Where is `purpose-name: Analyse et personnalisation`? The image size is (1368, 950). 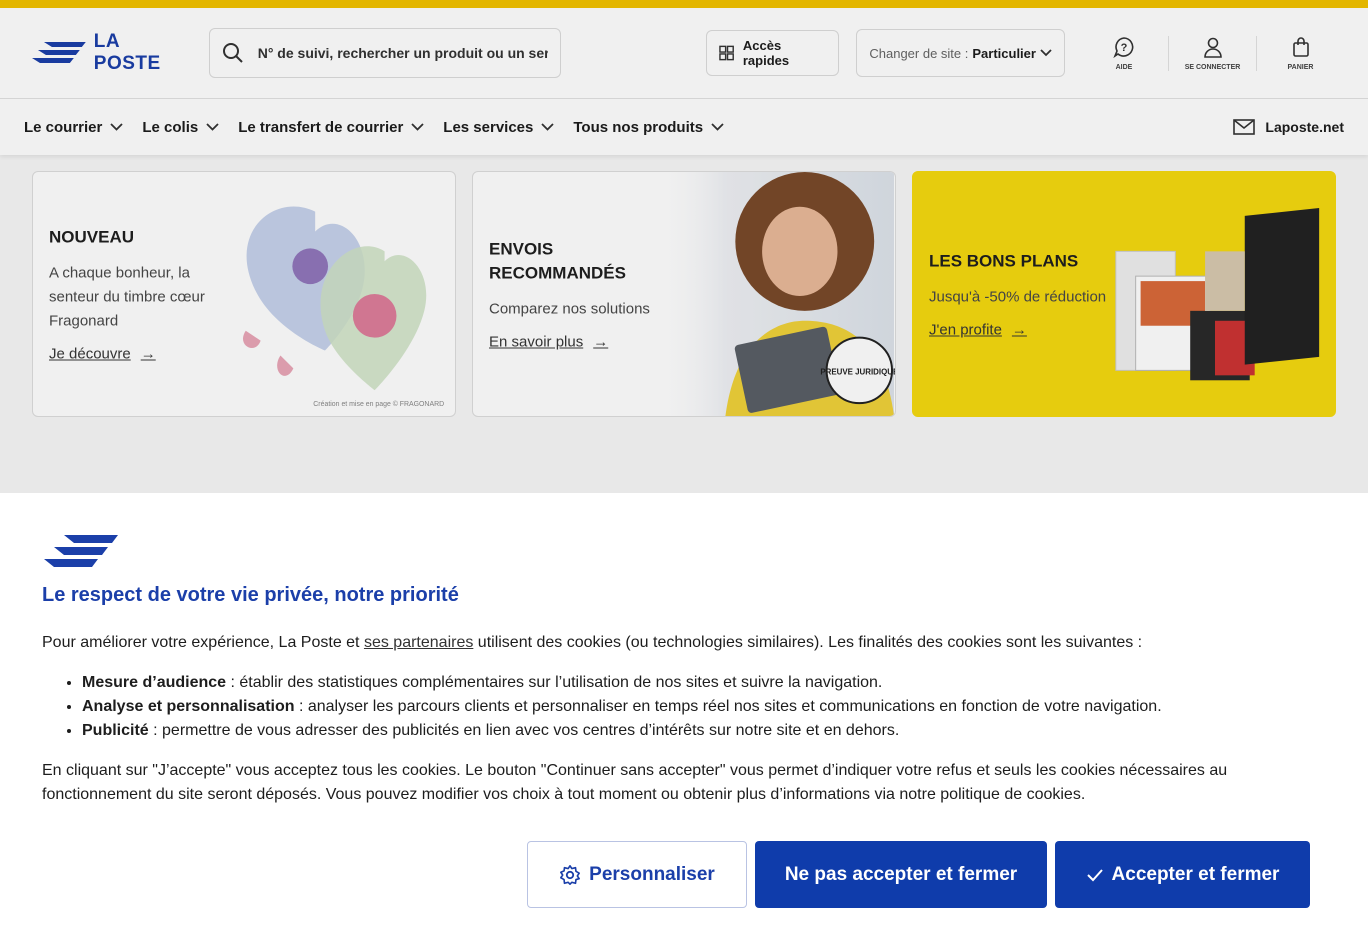
purpose-name: Analyse et personnalisation is located at coordinates (188, 706).